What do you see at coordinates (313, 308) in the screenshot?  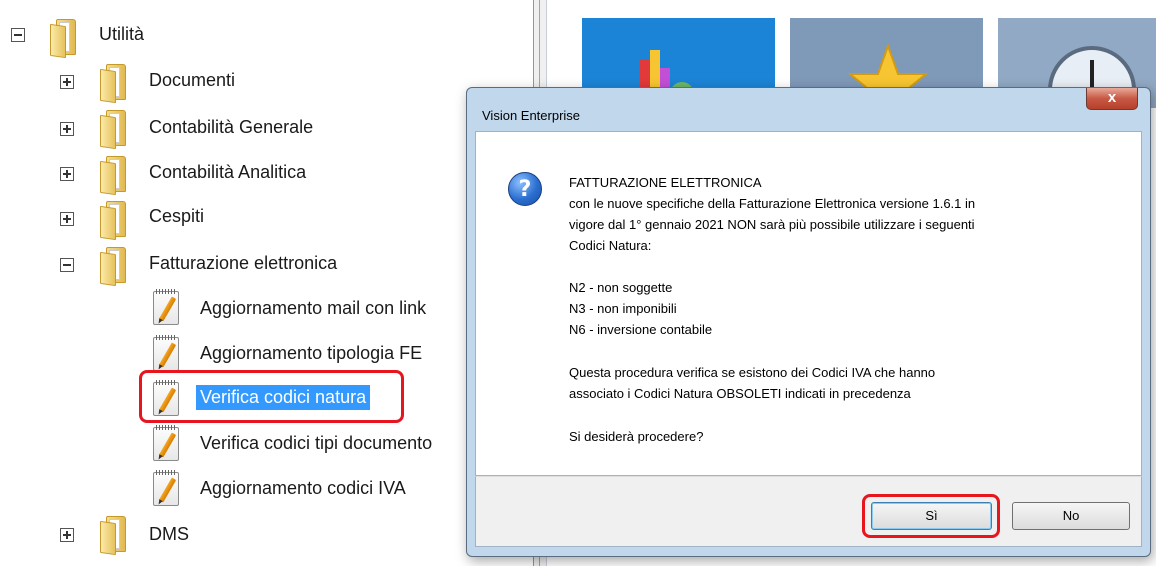 I see `tree-item-aggiornamento-mail: Aggiornamento mail con link` at bounding box center [313, 308].